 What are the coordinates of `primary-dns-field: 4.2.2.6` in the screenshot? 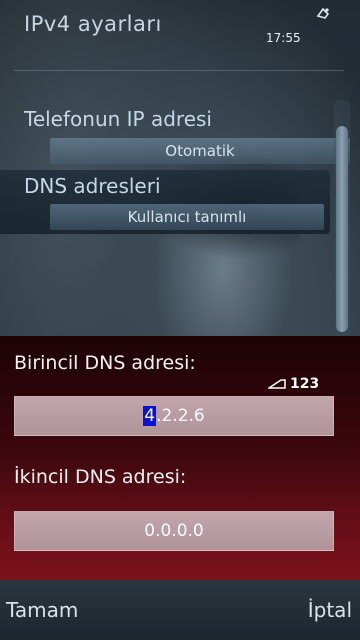 It's located at (174, 416).